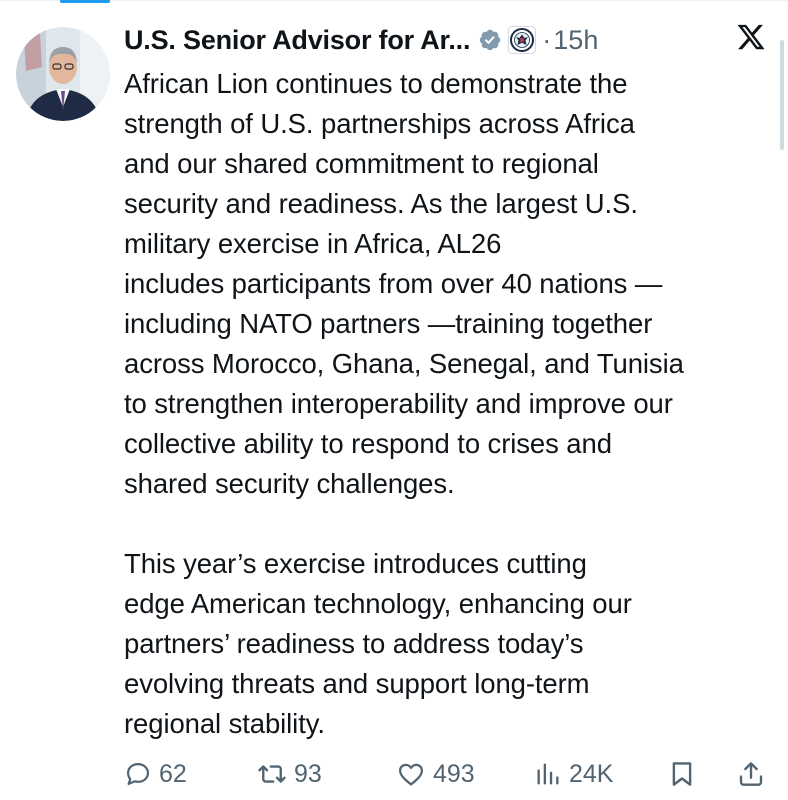  What do you see at coordinates (289, 774) in the screenshot?
I see `repost-button: 93` at bounding box center [289, 774].